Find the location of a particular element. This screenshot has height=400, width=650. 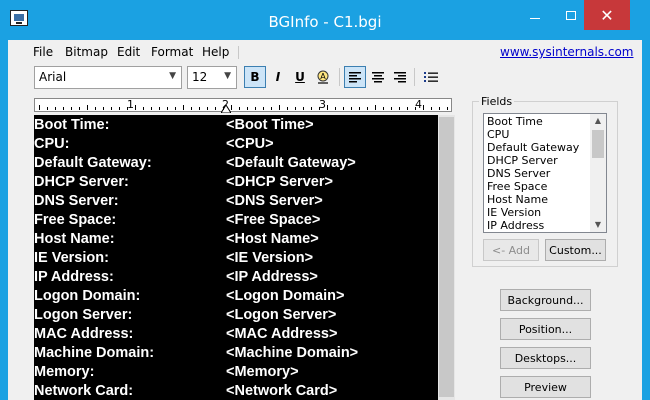

bullet-list-icon is located at coordinates (431, 77).